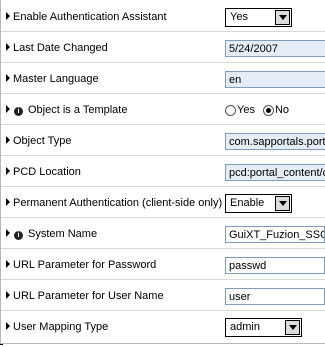 The height and width of the screenshot is (347, 325). What do you see at coordinates (258, 17) in the screenshot?
I see `enable-authentication-assistant-select: Yes` at bounding box center [258, 17].